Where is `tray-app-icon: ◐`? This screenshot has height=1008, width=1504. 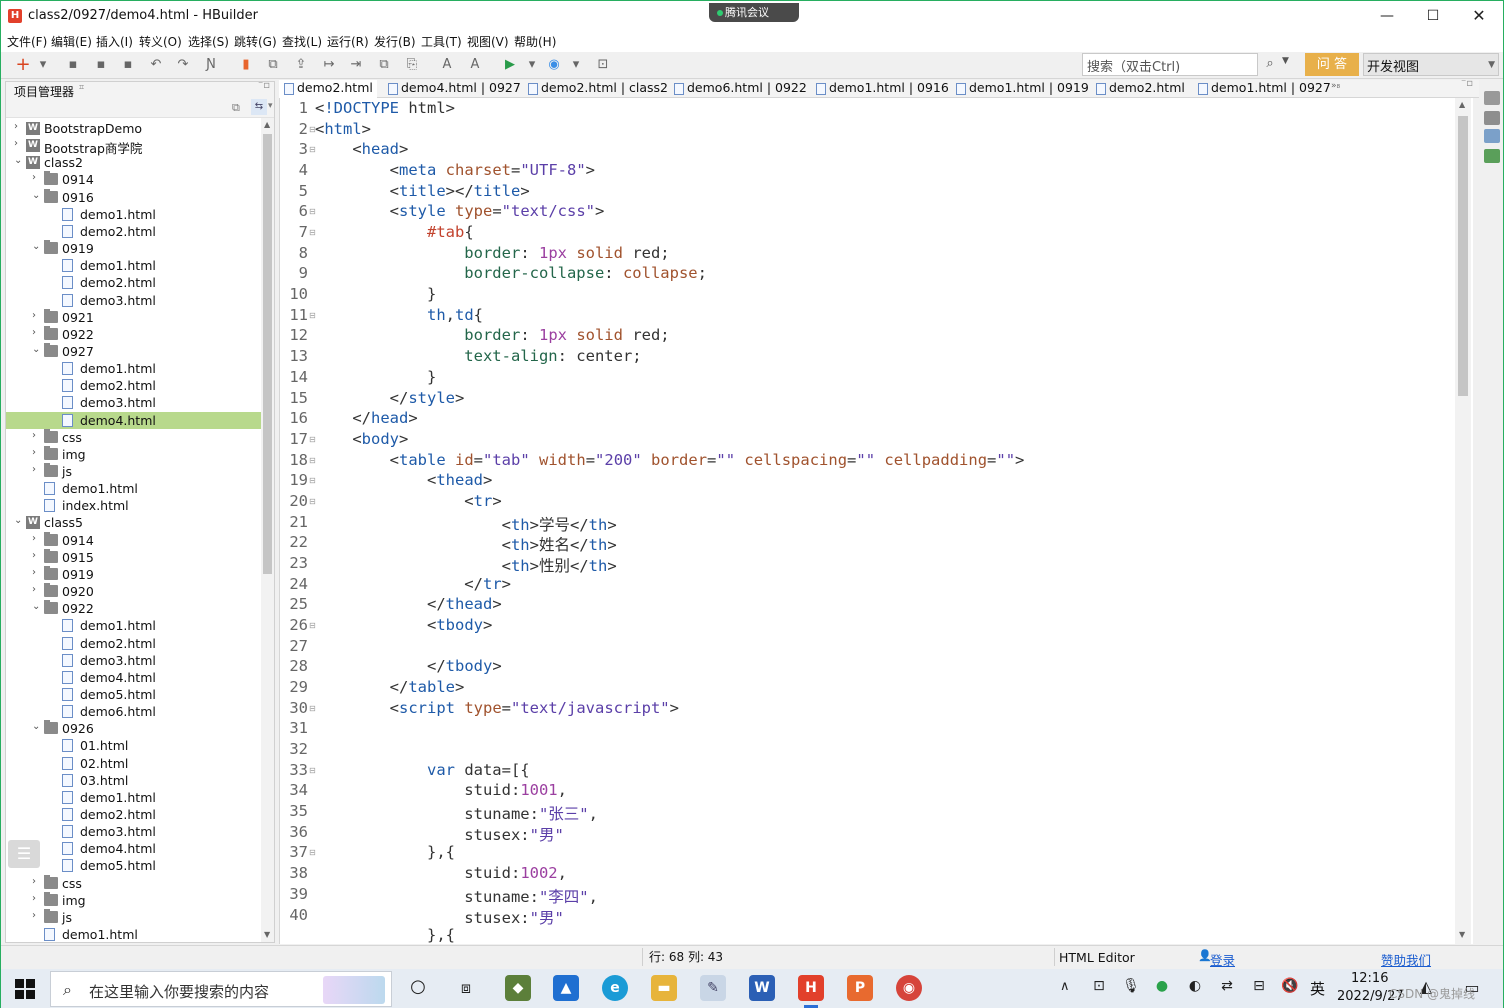 tray-app-icon: ◐ is located at coordinates (1195, 986).